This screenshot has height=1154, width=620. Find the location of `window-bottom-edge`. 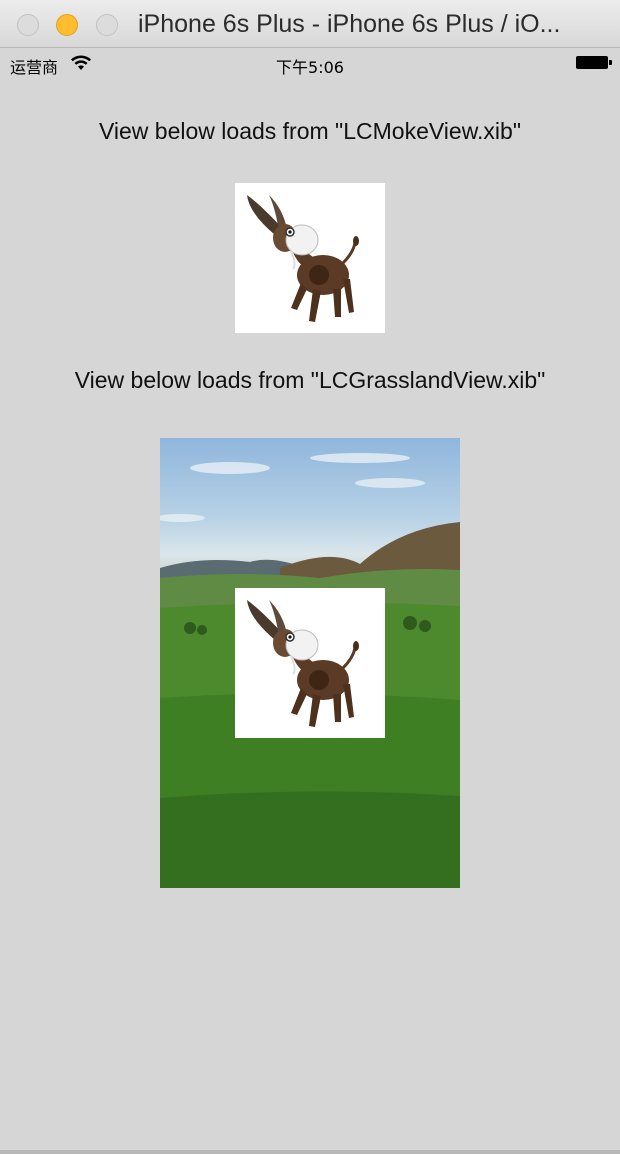

window-bottom-edge is located at coordinates (310, 1152).